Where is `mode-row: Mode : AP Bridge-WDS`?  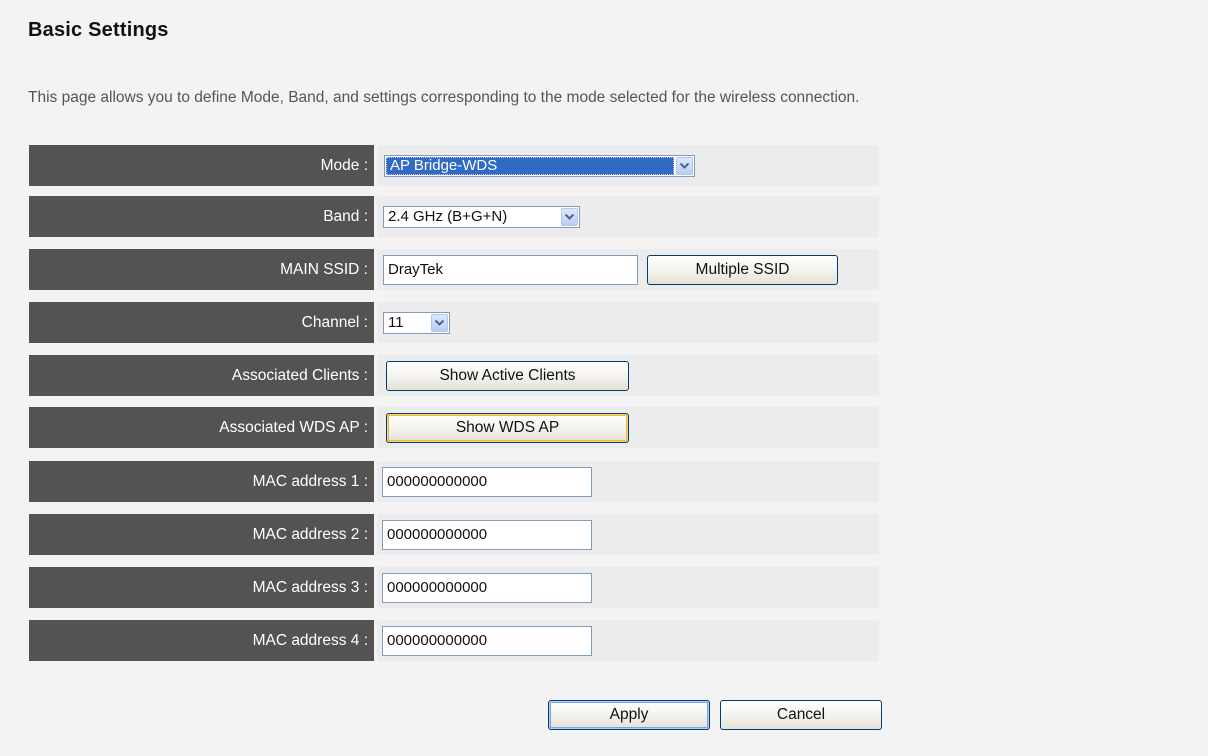 mode-row: Mode : AP Bridge-WDS is located at coordinates (454, 165).